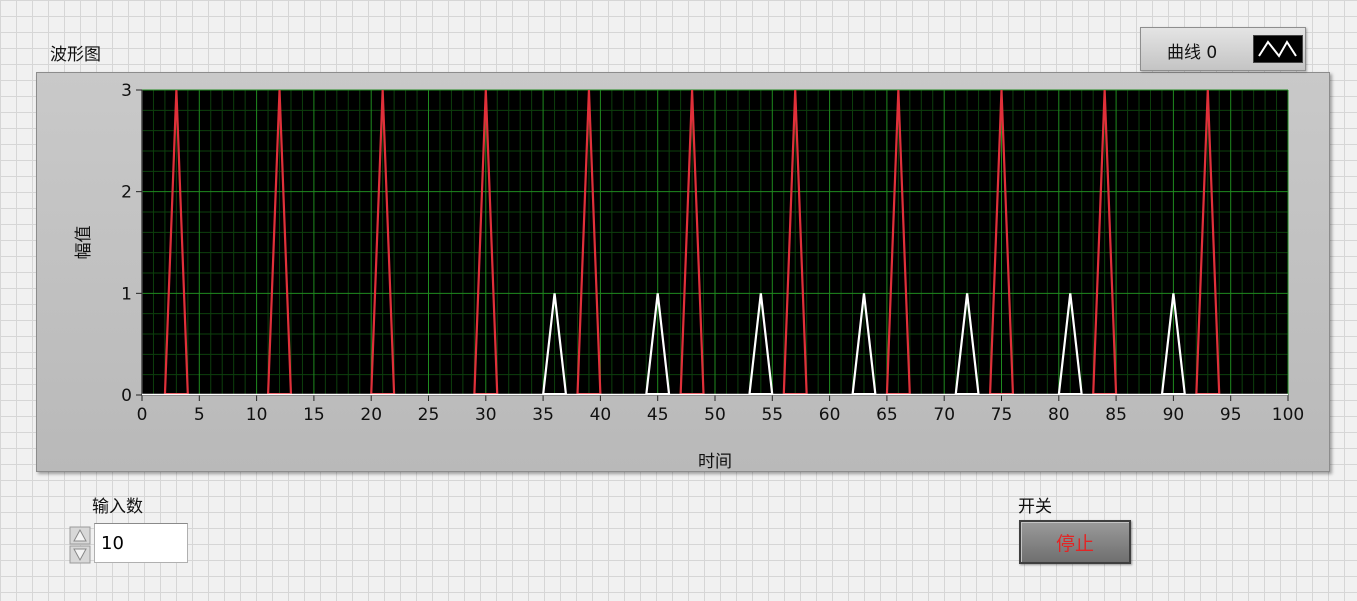 The height and width of the screenshot is (601, 1357). Describe the element at coordinates (1288, 415) in the screenshot. I see `x-tick-label: 100` at that location.